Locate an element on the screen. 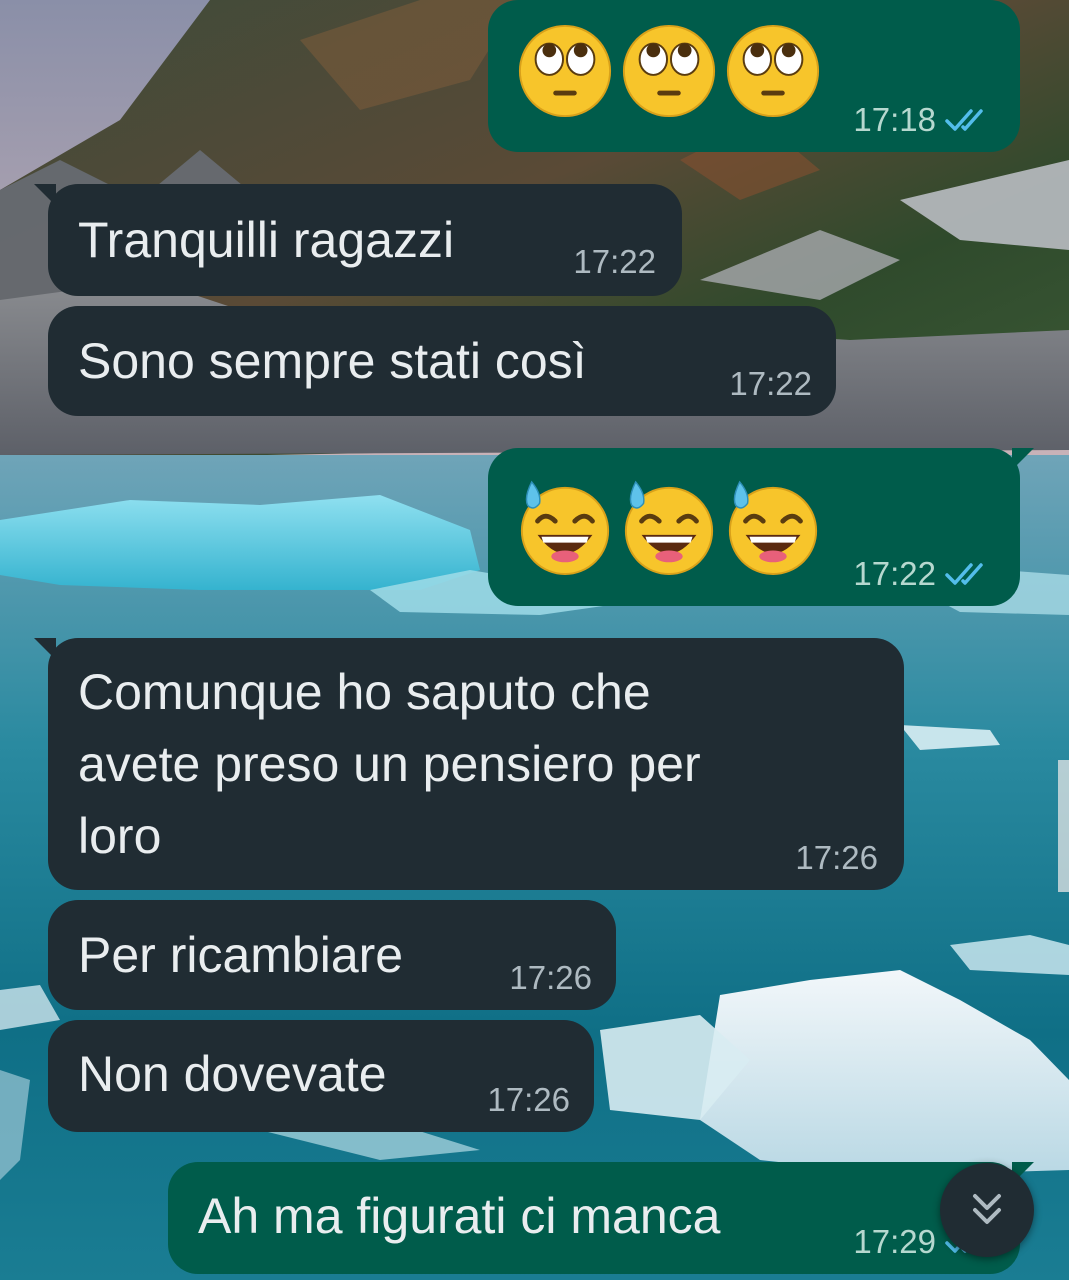  message-meta: 17:18 is located at coordinates (922, 120).